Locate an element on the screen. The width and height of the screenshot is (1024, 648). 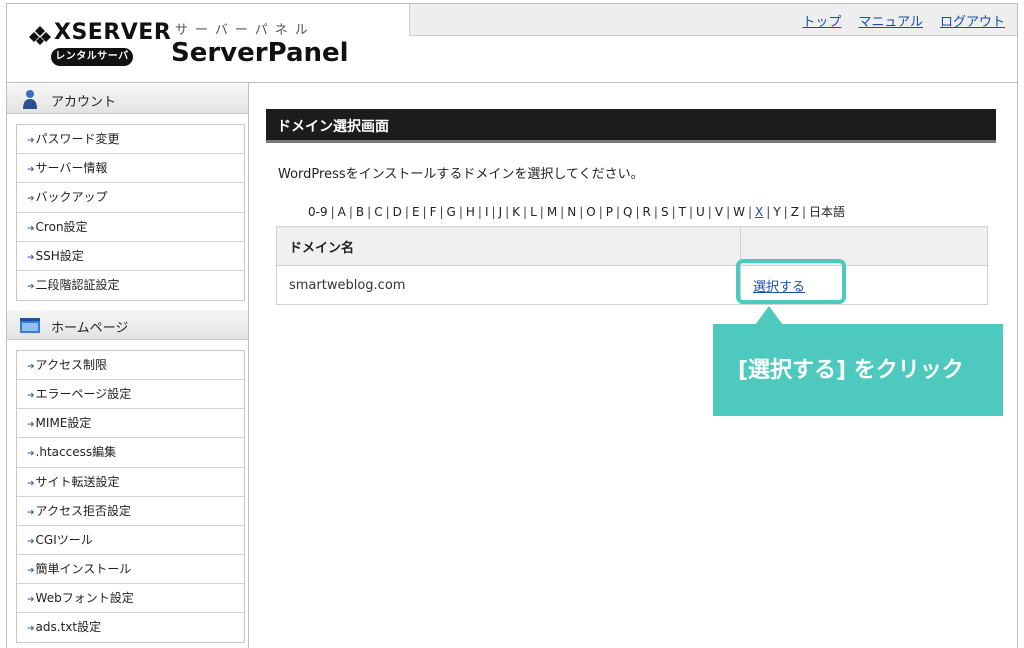
top-nav: トップ マニュアル ログアウト is located at coordinates (713, 20).